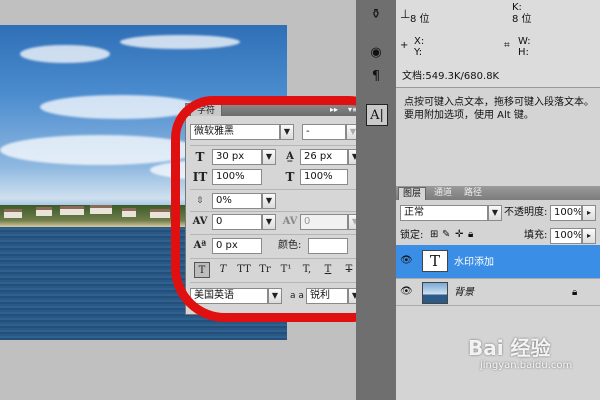 The width and height of the screenshot is (600, 400). What do you see at coordinates (334, 110) in the screenshot?
I see `collapse-icon: ▸▸` at bounding box center [334, 110].